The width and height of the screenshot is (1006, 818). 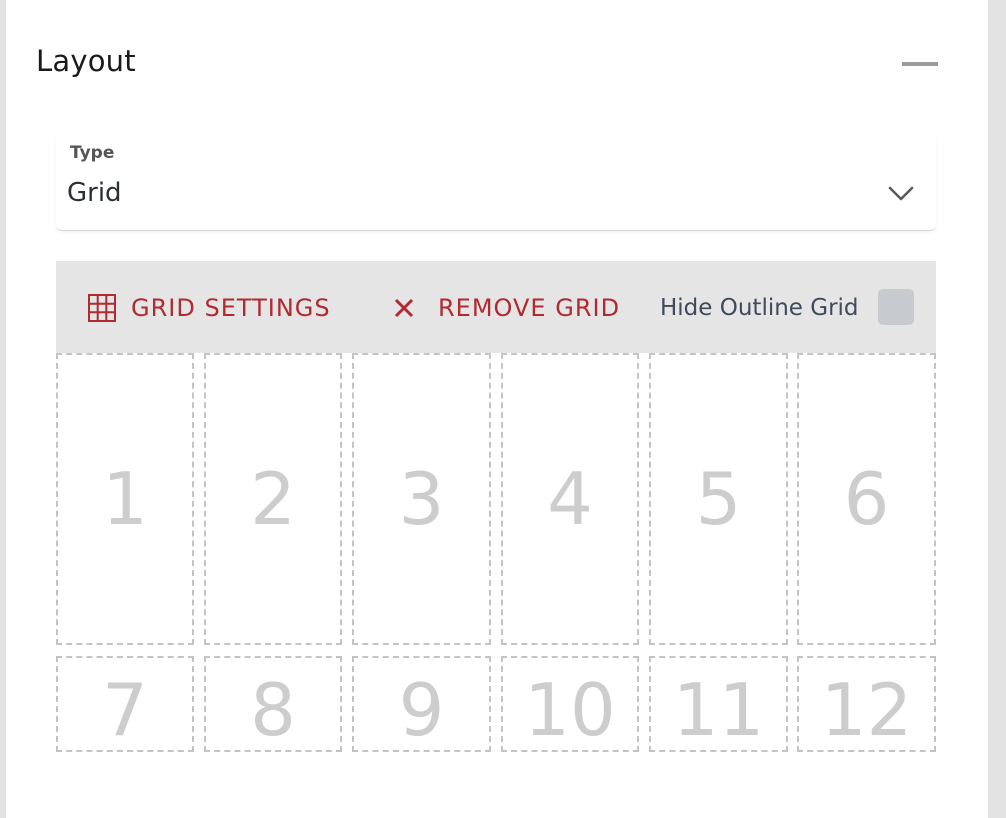 I want to click on cell-number: 7, so click(x=125, y=710).